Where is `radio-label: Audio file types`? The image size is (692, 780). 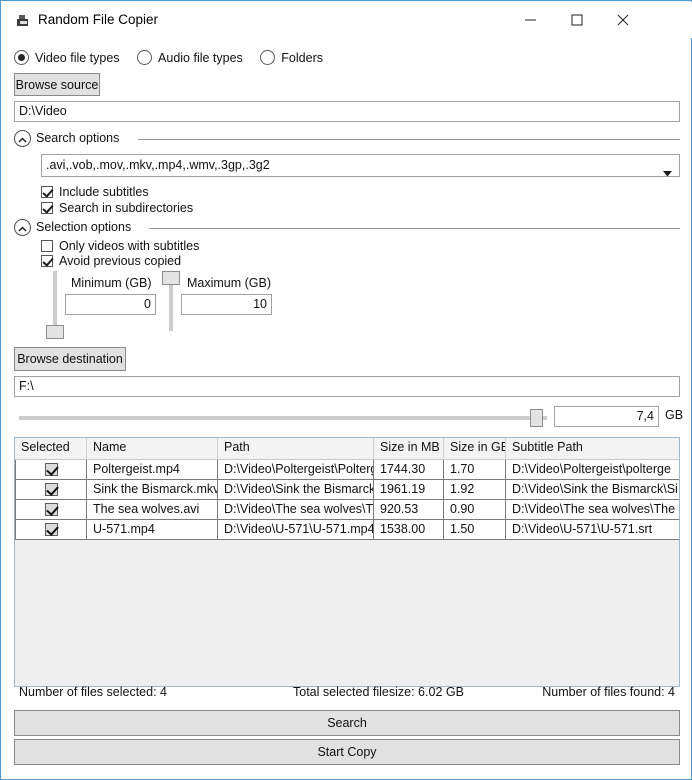 radio-label: Audio file types is located at coordinates (200, 57).